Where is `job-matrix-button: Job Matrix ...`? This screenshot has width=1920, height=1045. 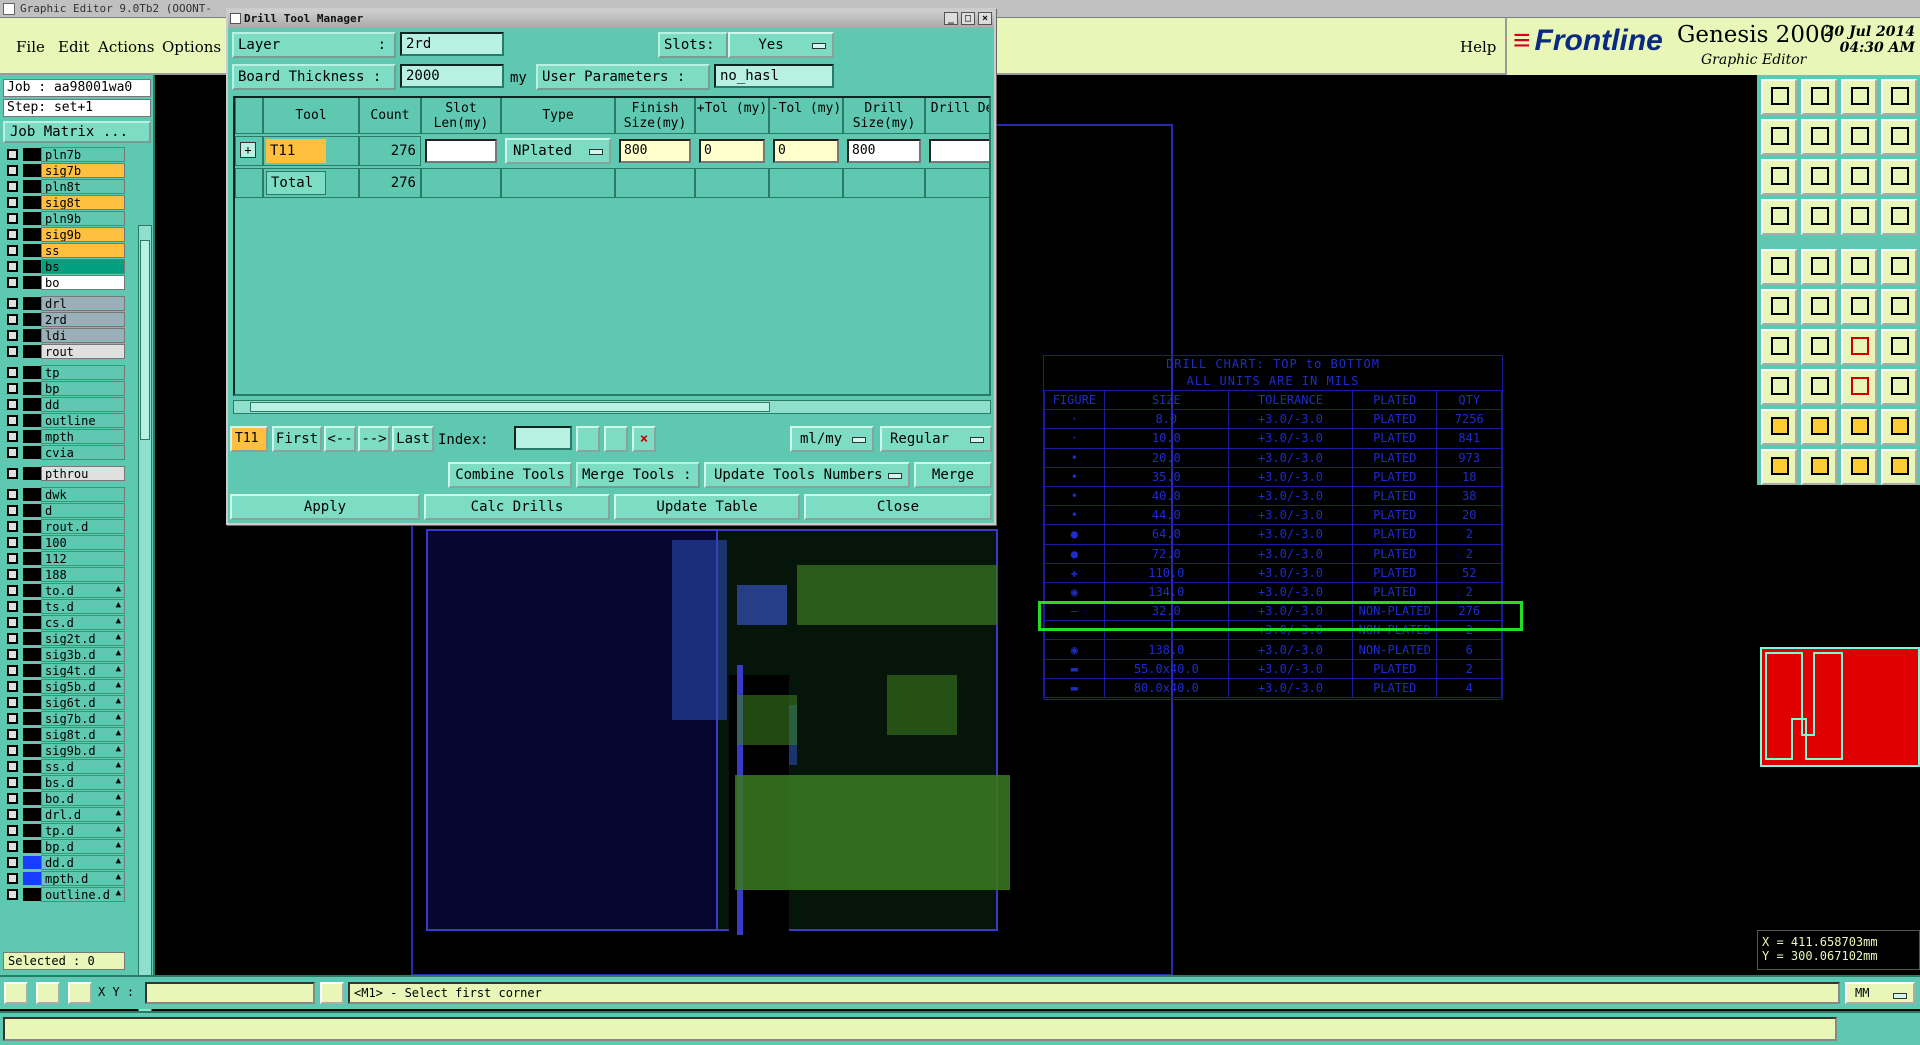
job-matrix-button: Job Matrix ... is located at coordinates (77, 132).